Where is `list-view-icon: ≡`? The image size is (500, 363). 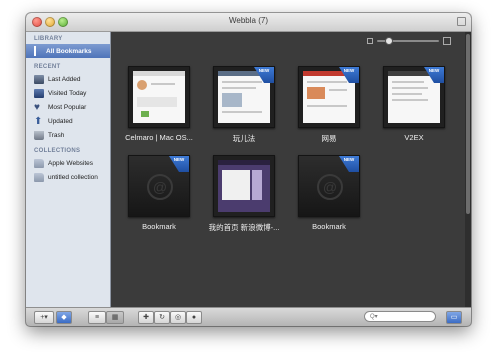
list-view-icon: ≡ is located at coordinates (97, 317).